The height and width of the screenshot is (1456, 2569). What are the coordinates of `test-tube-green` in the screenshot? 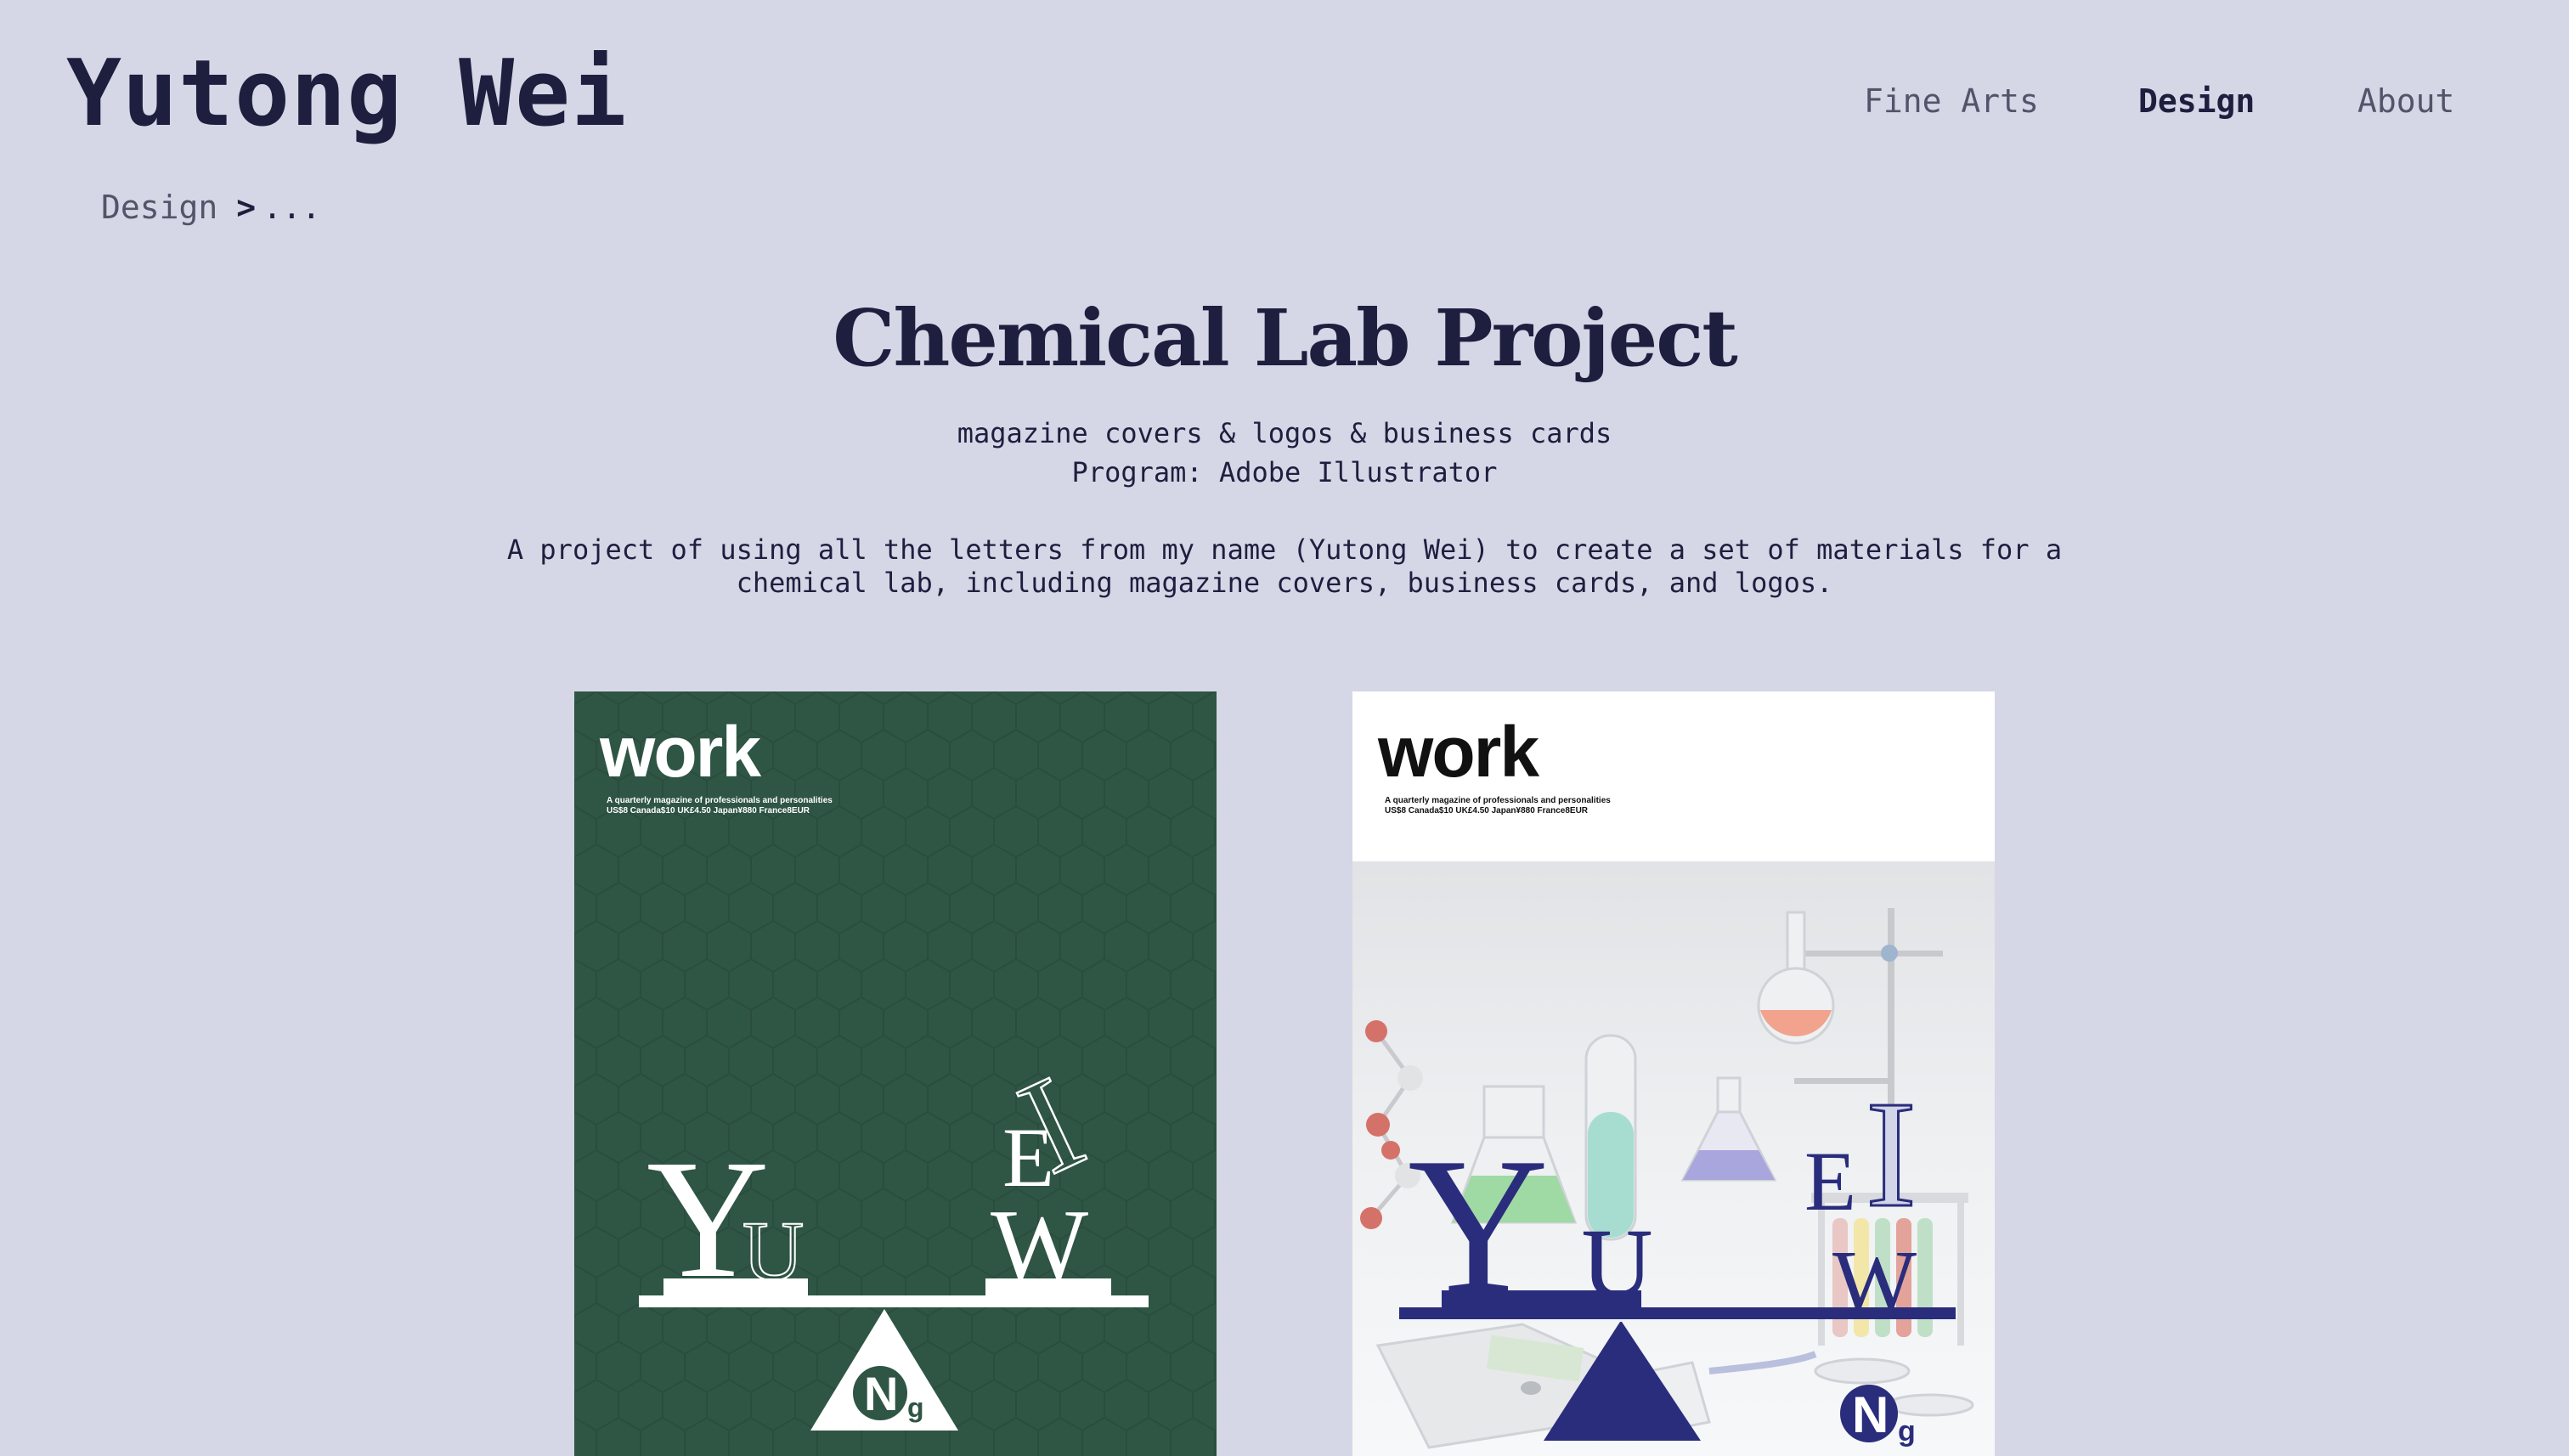 It's located at (1611, 1137).